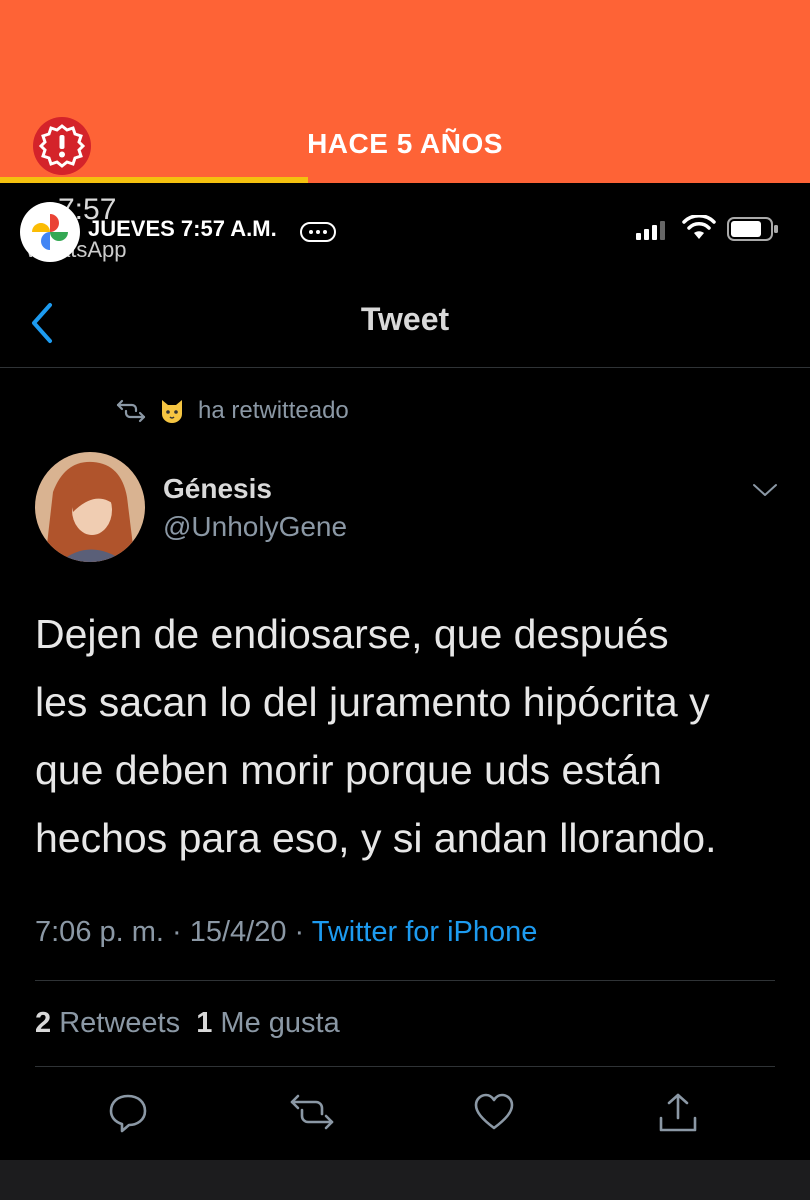 The width and height of the screenshot is (810, 1200). What do you see at coordinates (182, 228) in the screenshot?
I see `story-date: JUEVES 7:57 A.M.` at bounding box center [182, 228].